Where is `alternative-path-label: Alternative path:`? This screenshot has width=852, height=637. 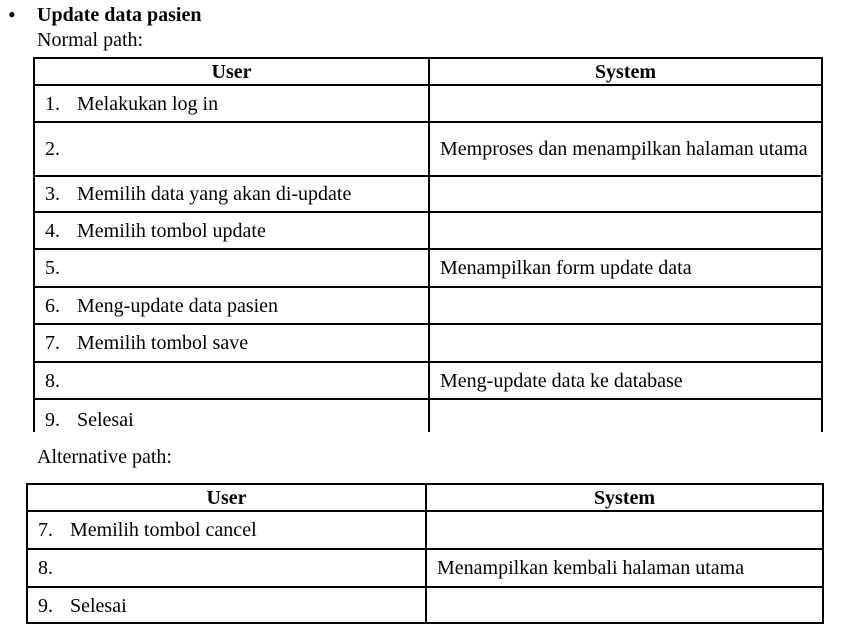 alternative-path-label: Alternative path: is located at coordinates (104, 457).